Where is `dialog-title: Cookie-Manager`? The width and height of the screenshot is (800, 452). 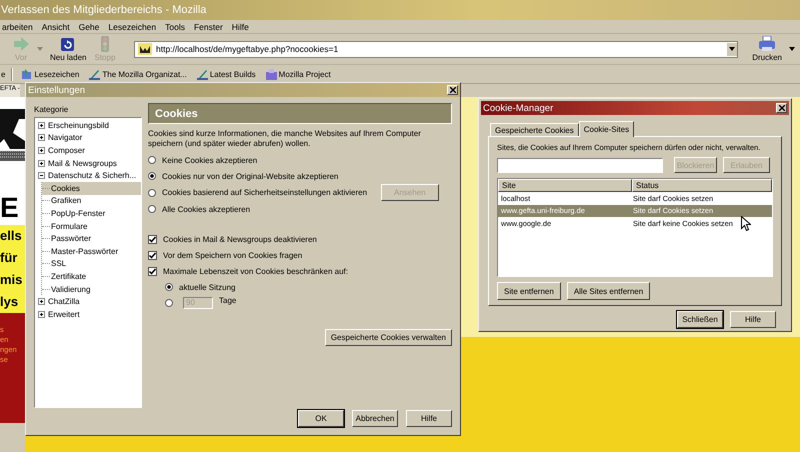 dialog-title: Cookie-Manager is located at coordinates (518, 108).